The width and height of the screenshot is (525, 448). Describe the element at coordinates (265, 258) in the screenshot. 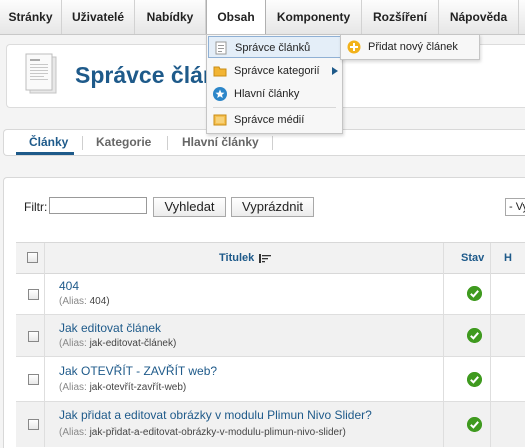

I see `sort-icon` at that location.